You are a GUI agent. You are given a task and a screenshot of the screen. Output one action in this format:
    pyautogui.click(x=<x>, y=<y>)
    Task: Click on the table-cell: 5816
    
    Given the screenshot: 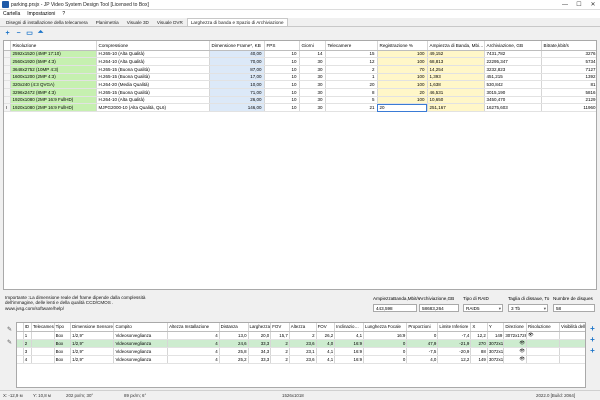 What is the action you would take?
    pyautogui.click(x=568, y=92)
    